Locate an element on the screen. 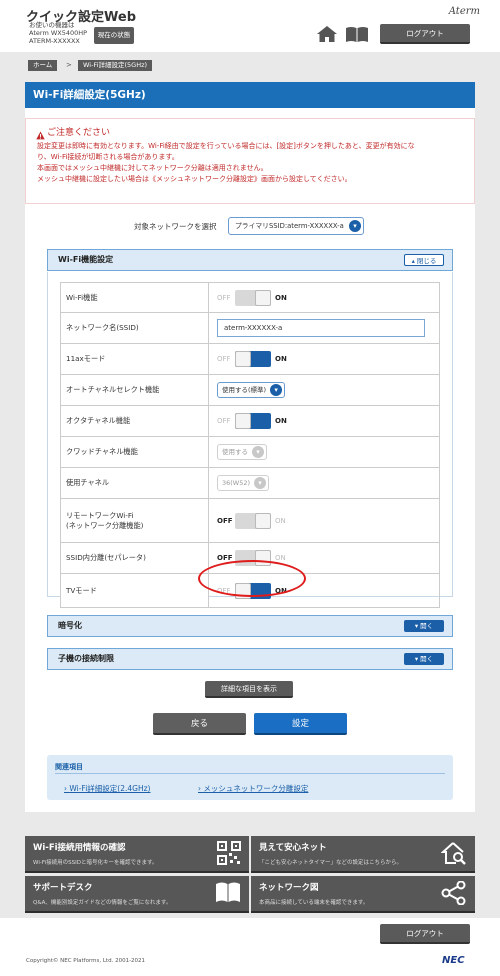 This screenshot has width=500, height=976. breadcrumb-current: Wi-Fi詳細設定(5GHz) is located at coordinates (115, 65).